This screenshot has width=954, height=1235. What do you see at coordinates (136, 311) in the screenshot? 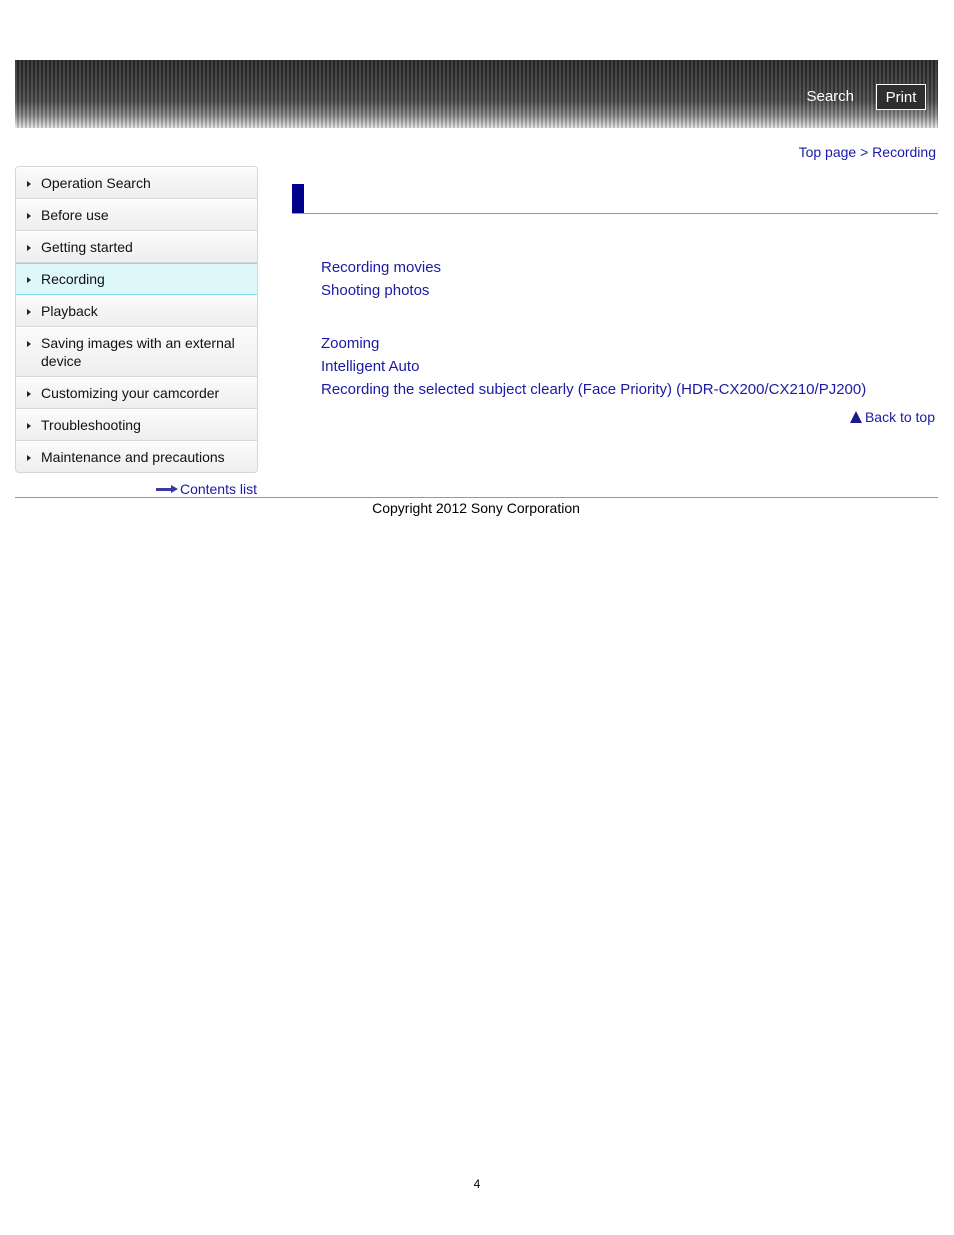
I see `sidebar-item-playback: Playback` at bounding box center [136, 311].